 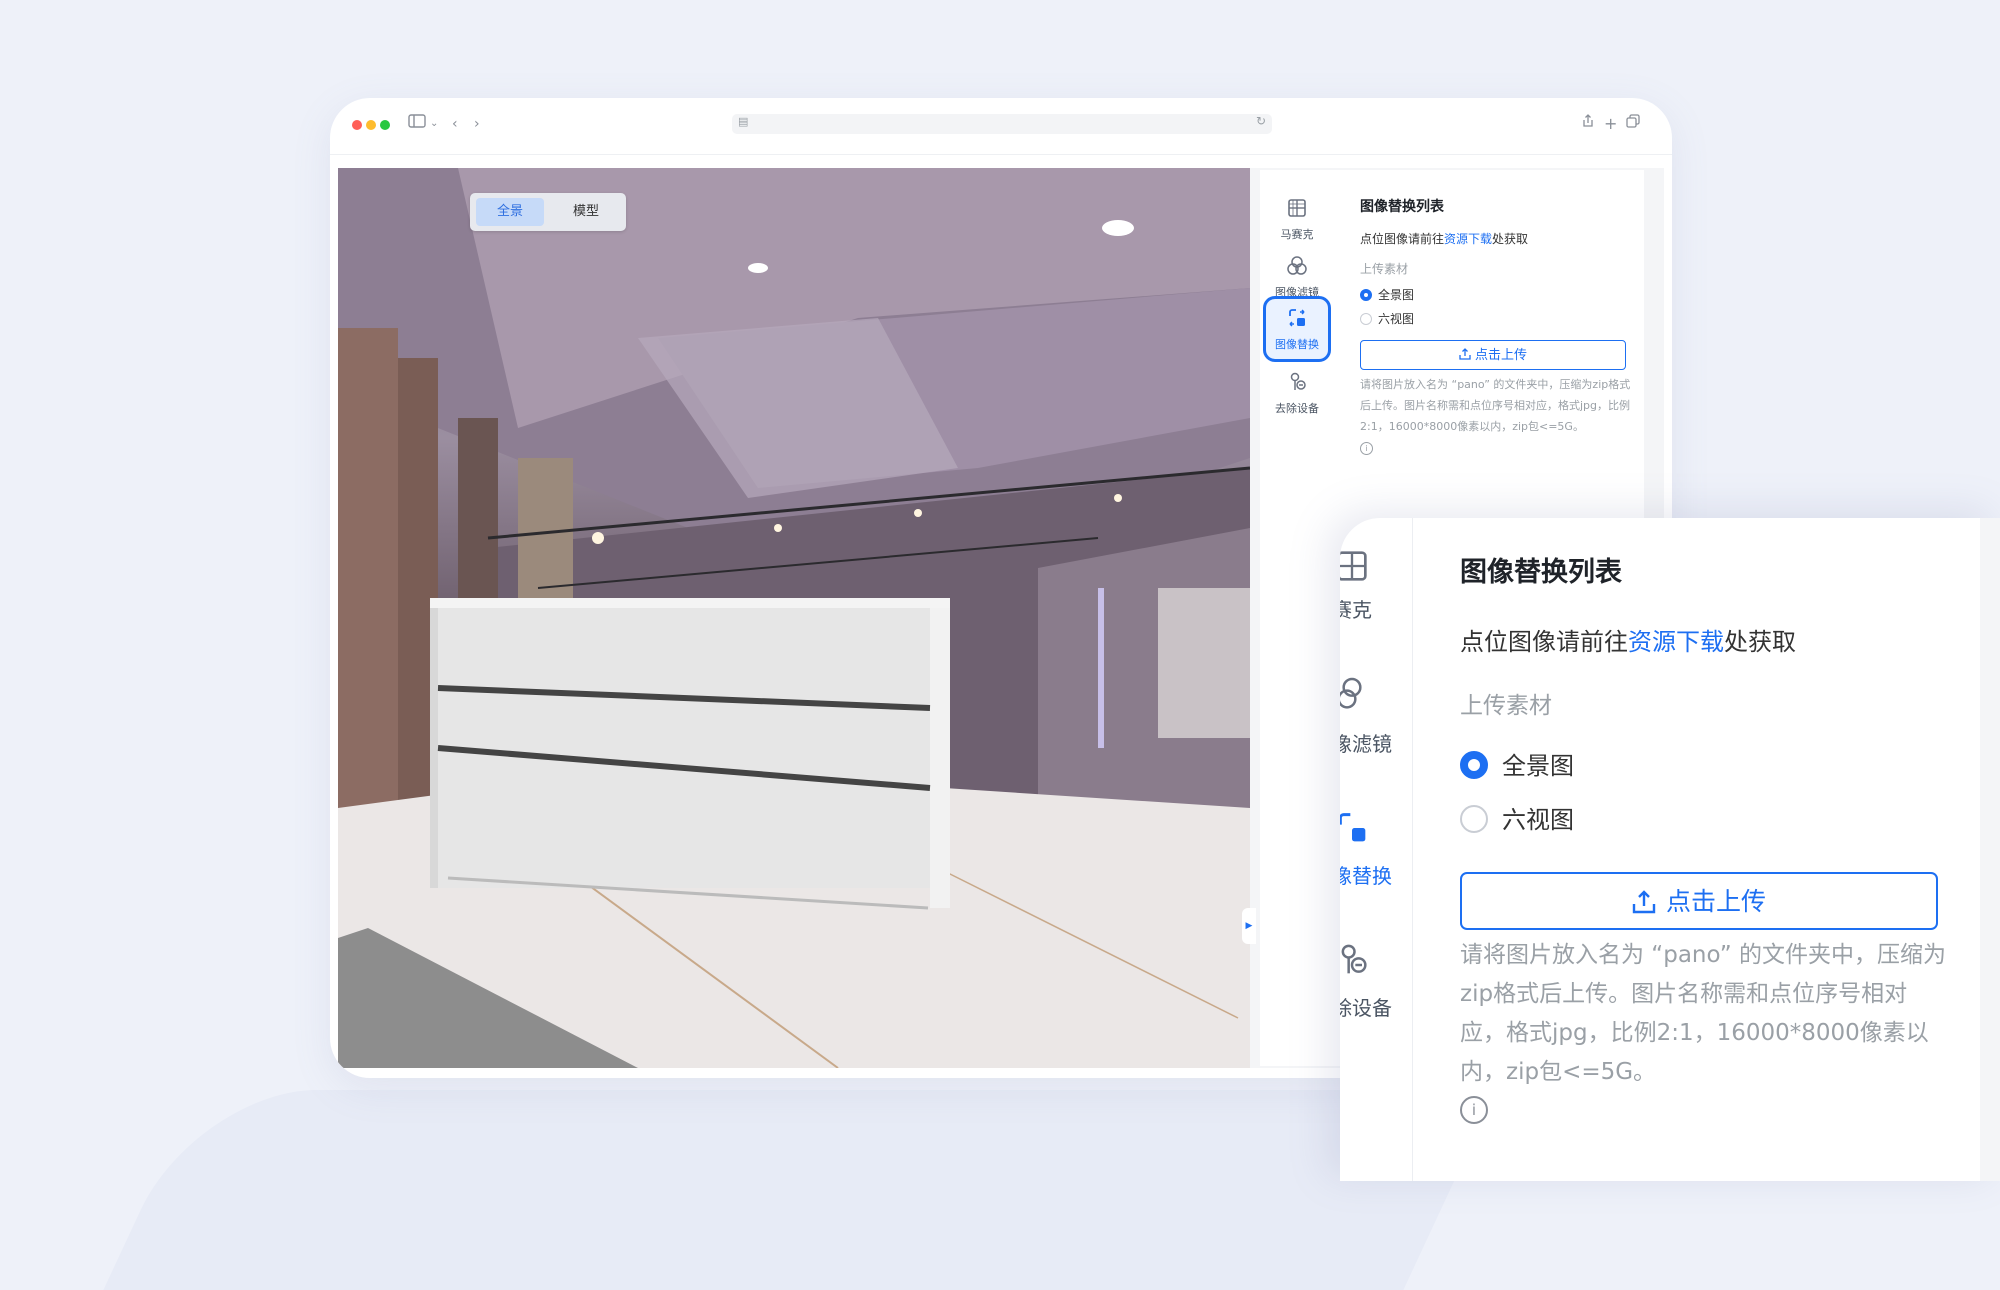 I want to click on view-mode-switch: 全景 模型, so click(x=548, y=212).